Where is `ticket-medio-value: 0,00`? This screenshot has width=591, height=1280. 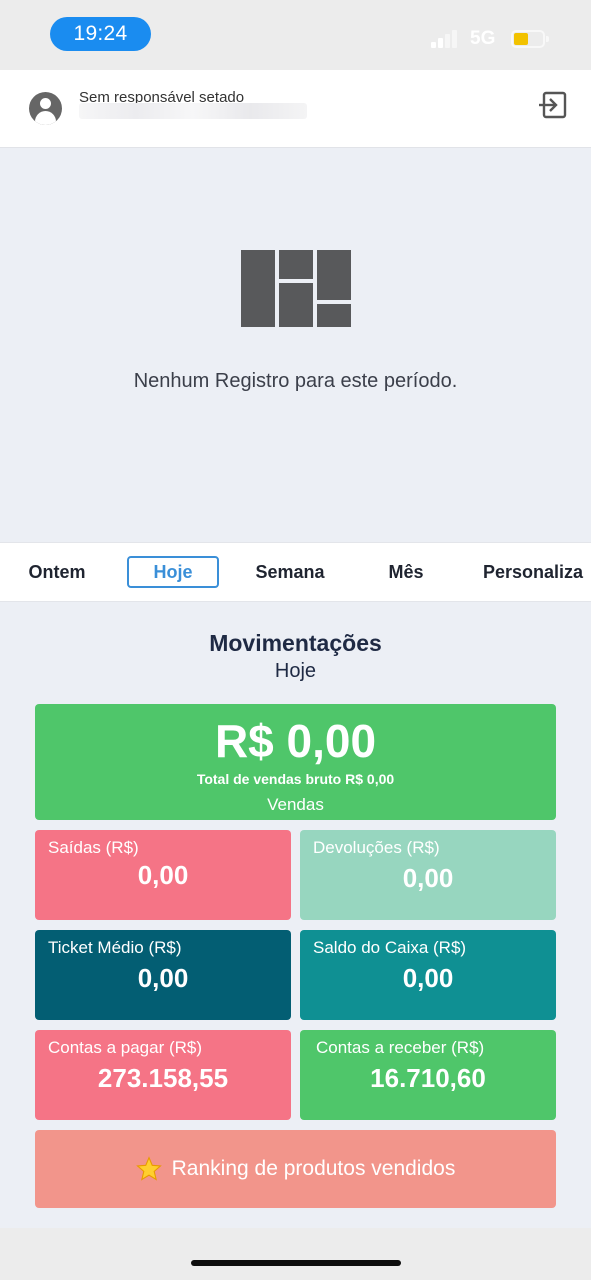
ticket-medio-value: 0,00 is located at coordinates (163, 978).